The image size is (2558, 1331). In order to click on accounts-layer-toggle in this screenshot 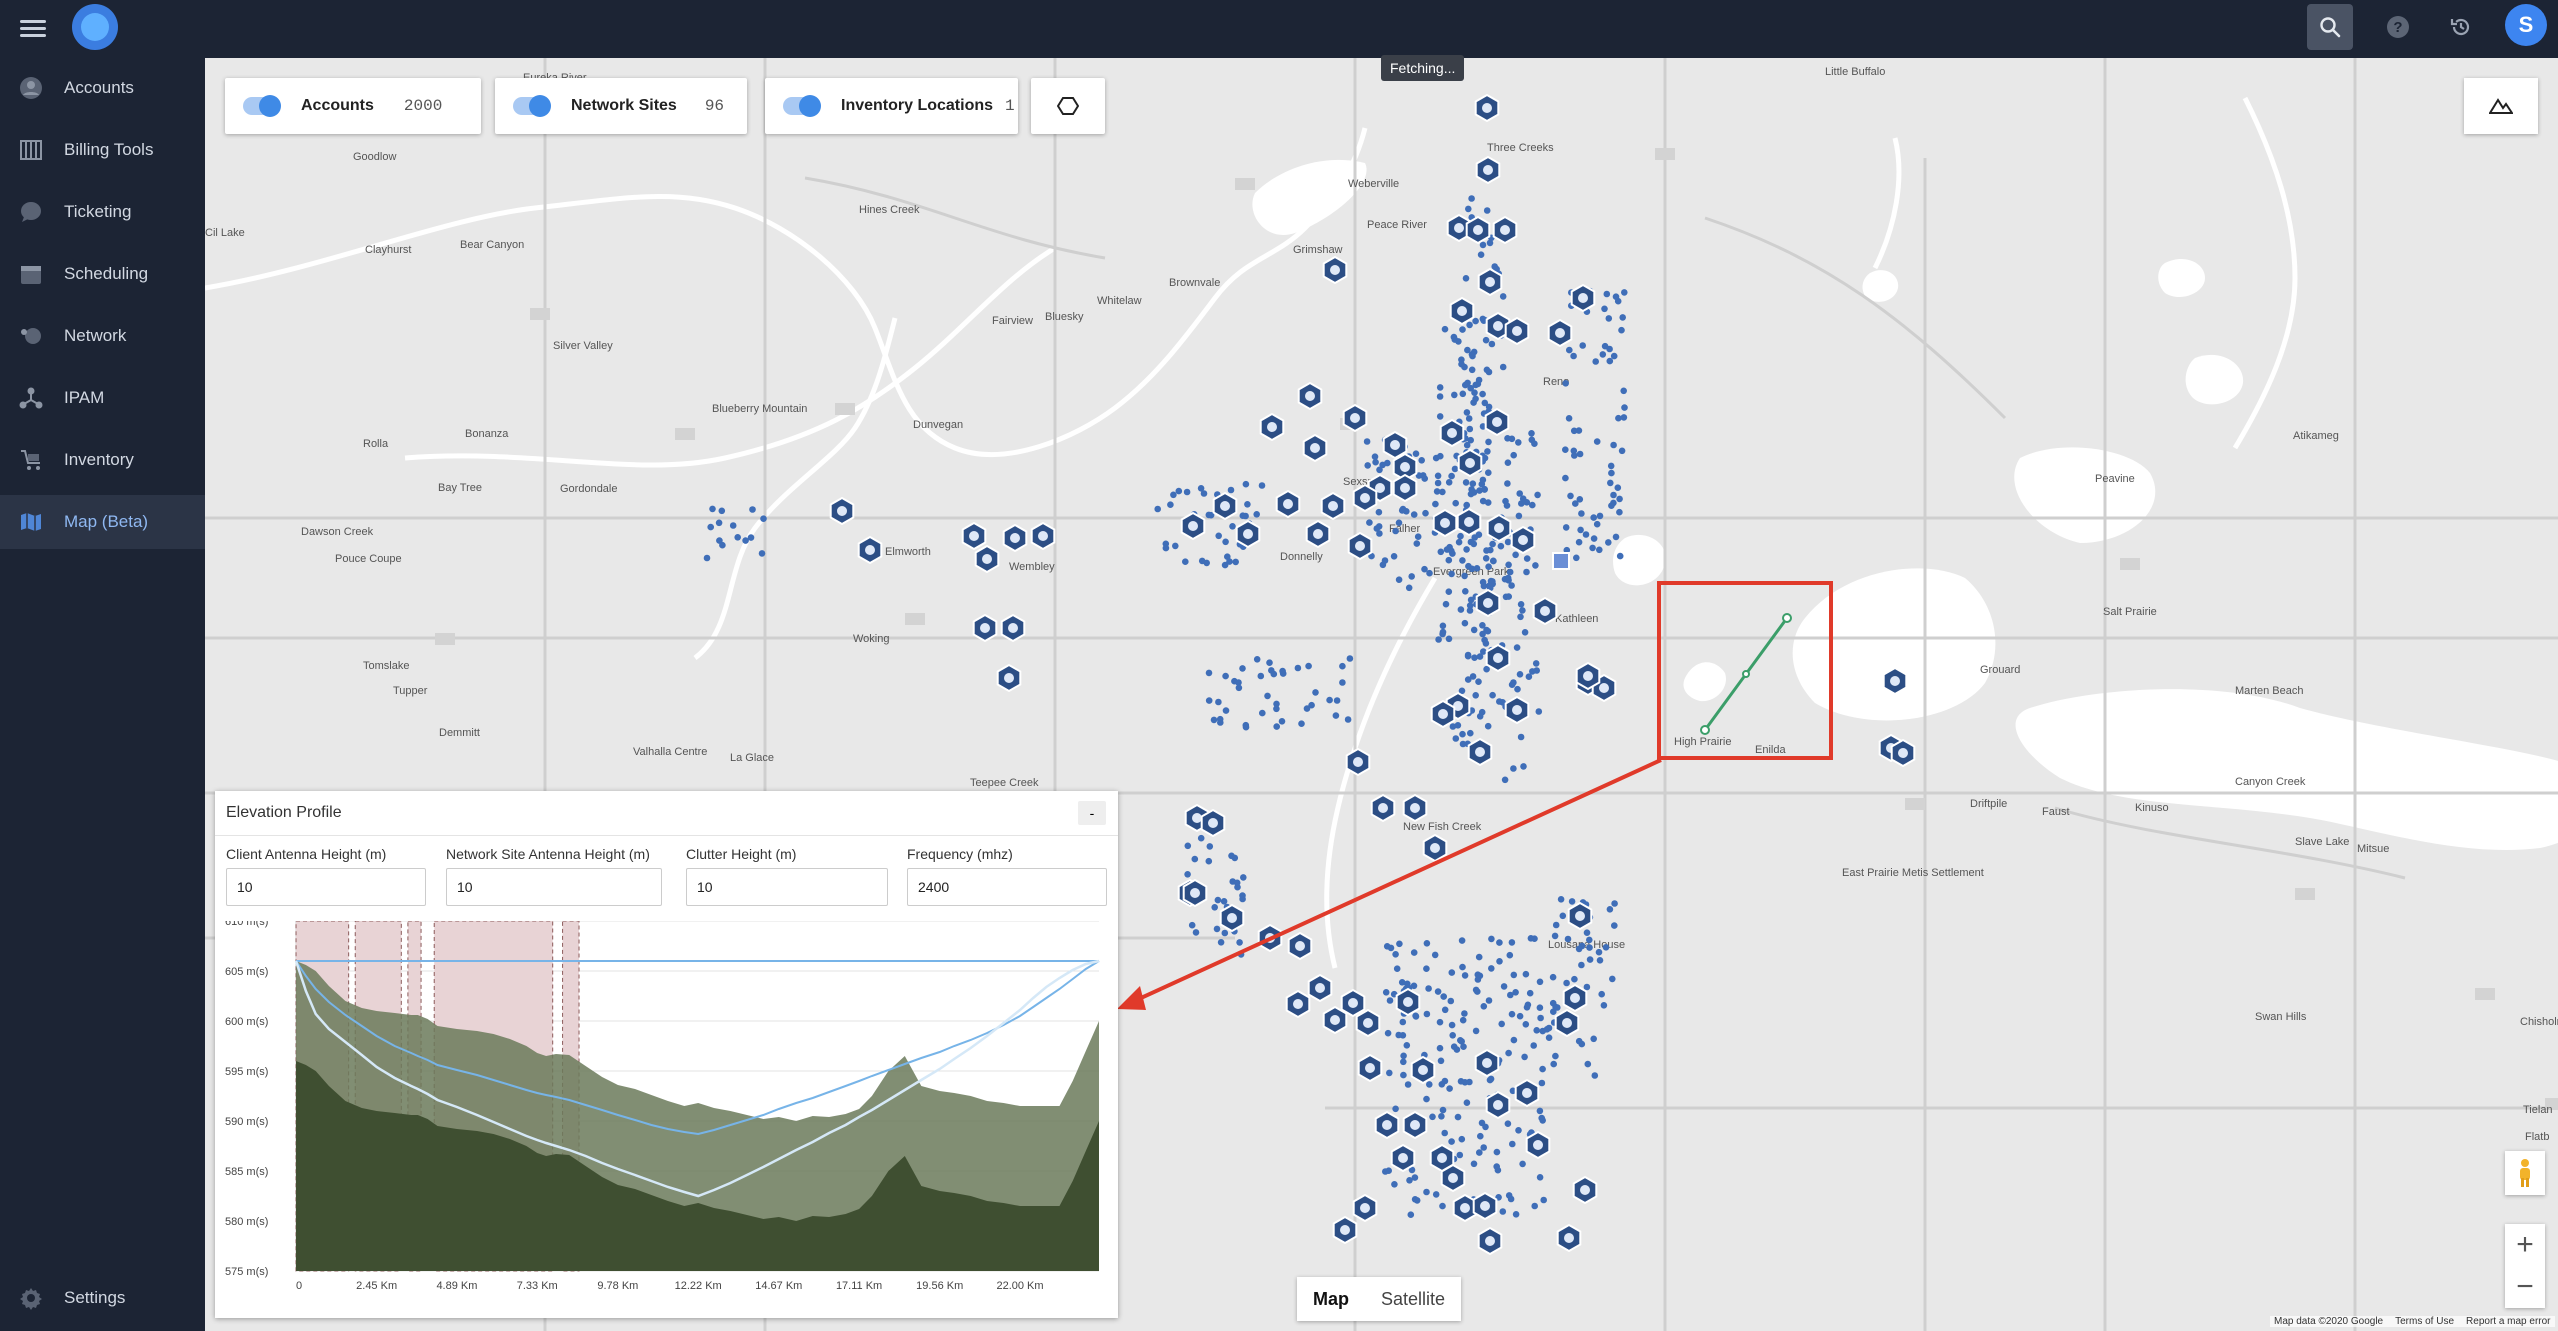, I will do `click(262, 106)`.